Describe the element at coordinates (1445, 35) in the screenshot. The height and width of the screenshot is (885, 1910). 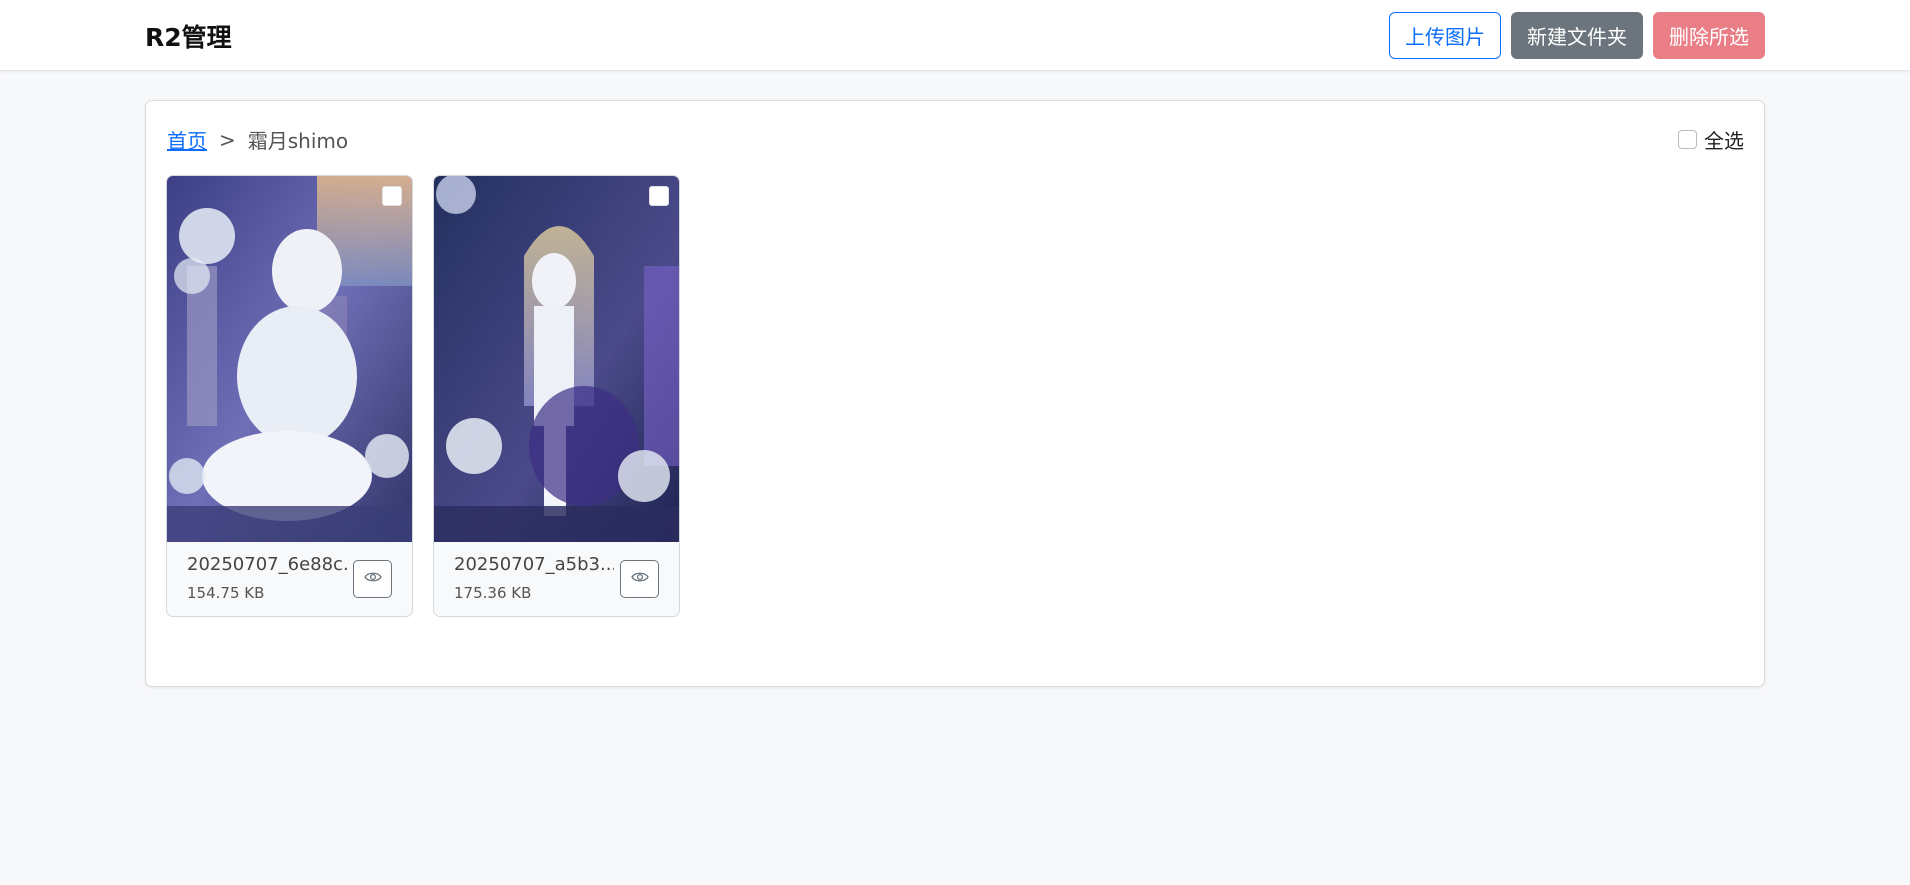
I see `upload-image-button: 上传图片` at that location.